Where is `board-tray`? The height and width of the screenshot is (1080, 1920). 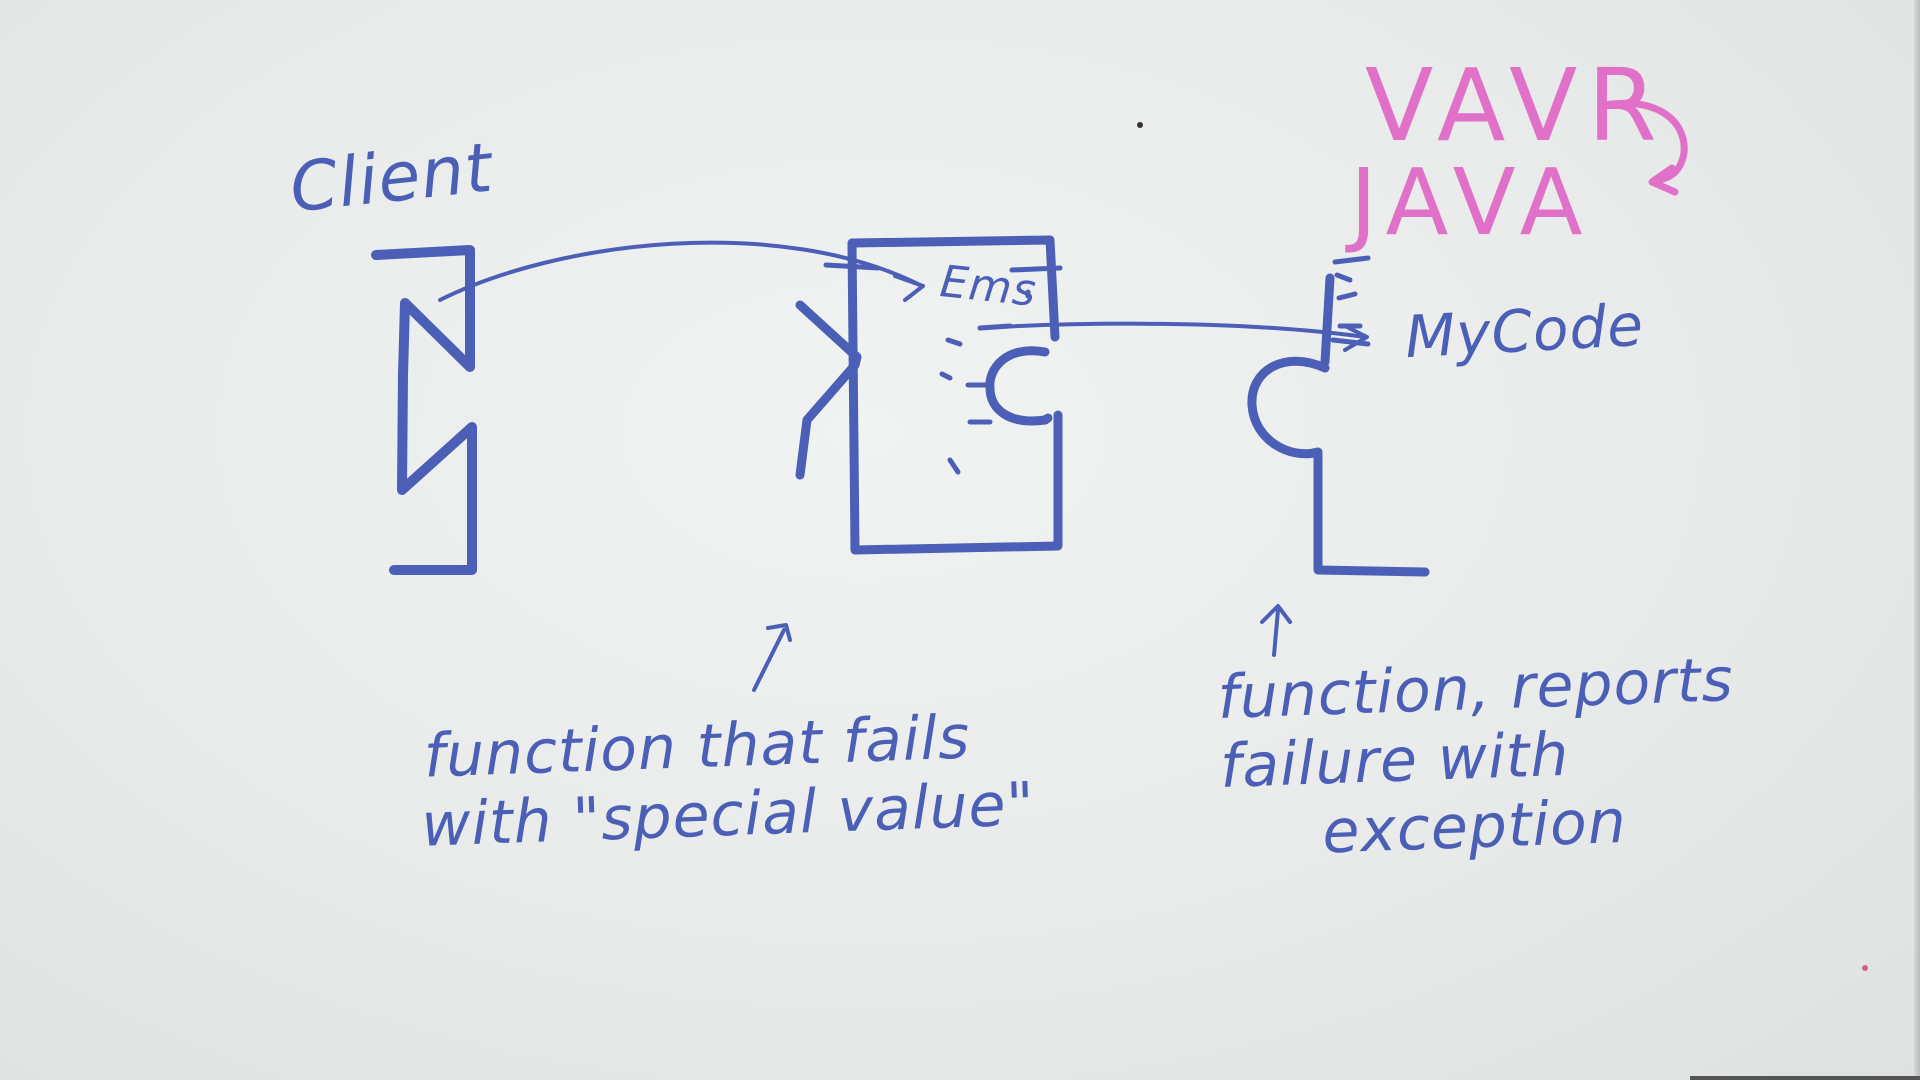 board-tray is located at coordinates (1805, 1078).